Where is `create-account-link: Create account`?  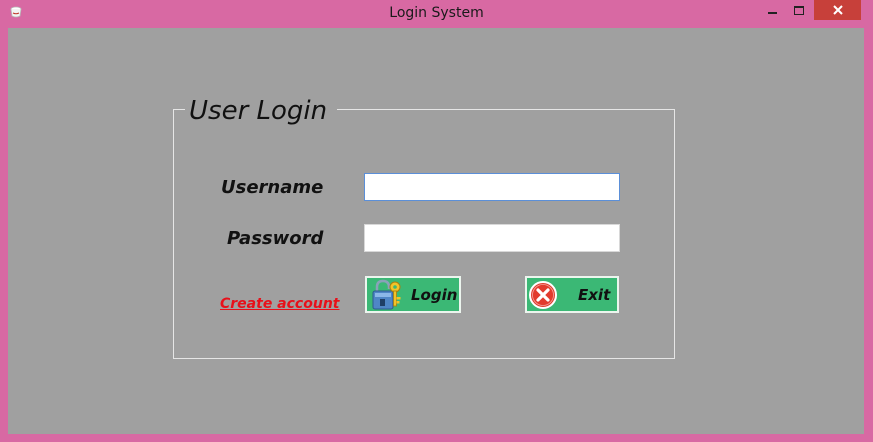 create-account-link: Create account is located at coordinates (279, 304).